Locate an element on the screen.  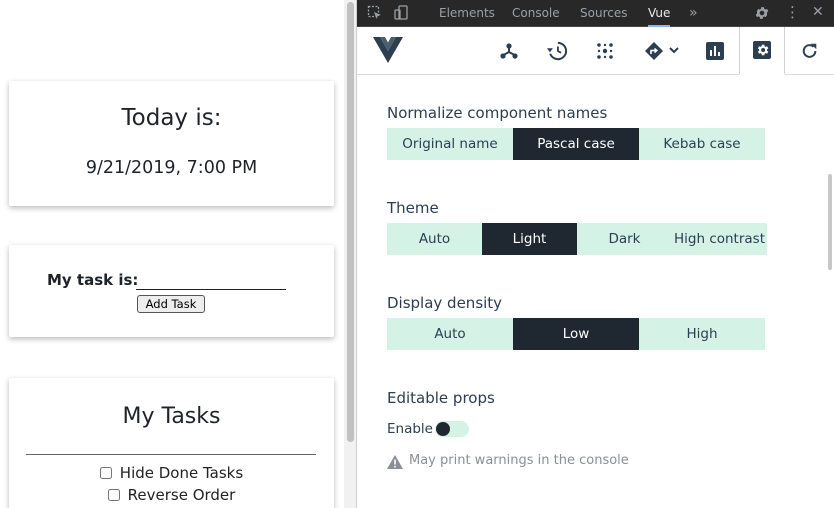
toggle-knob is located at coordinates (443, 429).